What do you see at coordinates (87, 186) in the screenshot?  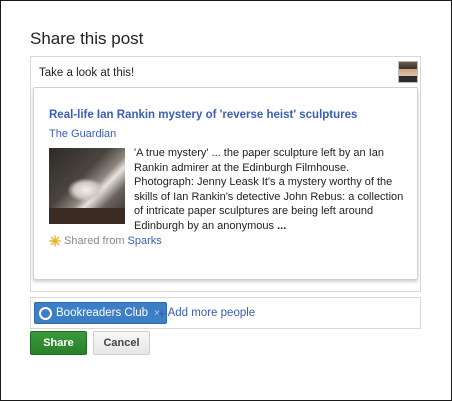 I see `article-thumbnail` at bounding box center [87, 186].